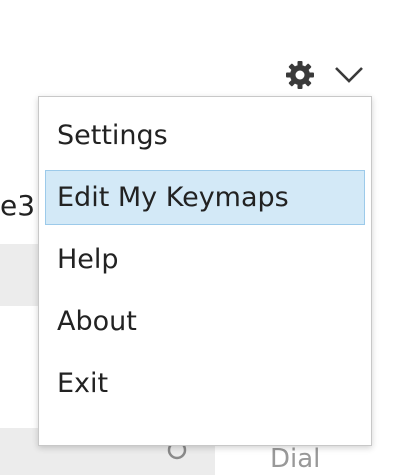  I want to click on menu-item-label: Help, so click(88, 259).